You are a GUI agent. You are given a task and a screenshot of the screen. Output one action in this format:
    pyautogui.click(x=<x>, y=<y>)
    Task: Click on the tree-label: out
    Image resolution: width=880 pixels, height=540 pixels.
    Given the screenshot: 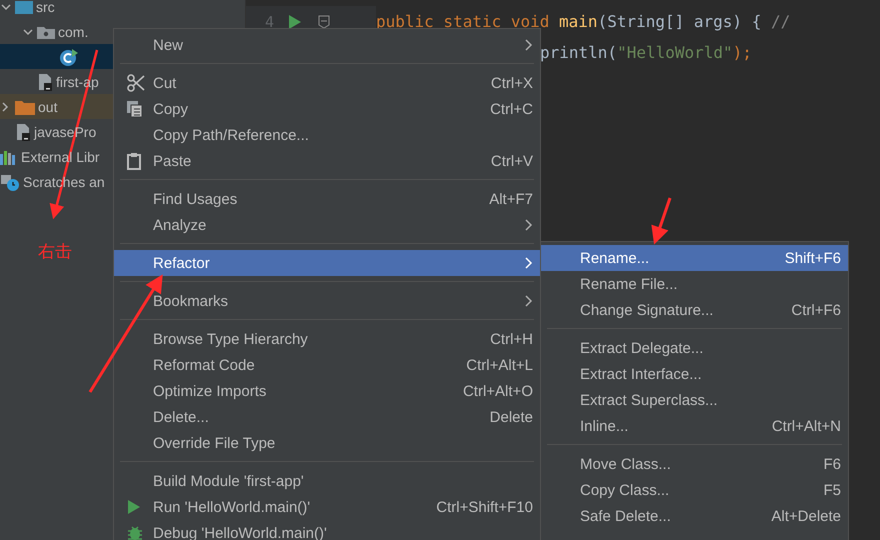 What is the action you would take?
    pyautogui.click(x=48, y=106)
    